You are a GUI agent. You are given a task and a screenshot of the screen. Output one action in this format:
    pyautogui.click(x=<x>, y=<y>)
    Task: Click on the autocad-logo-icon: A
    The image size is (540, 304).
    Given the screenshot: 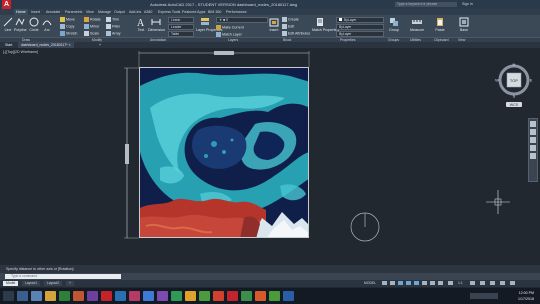 What is the action you would take?
    pyautogui.click(x=6, y=4)
    